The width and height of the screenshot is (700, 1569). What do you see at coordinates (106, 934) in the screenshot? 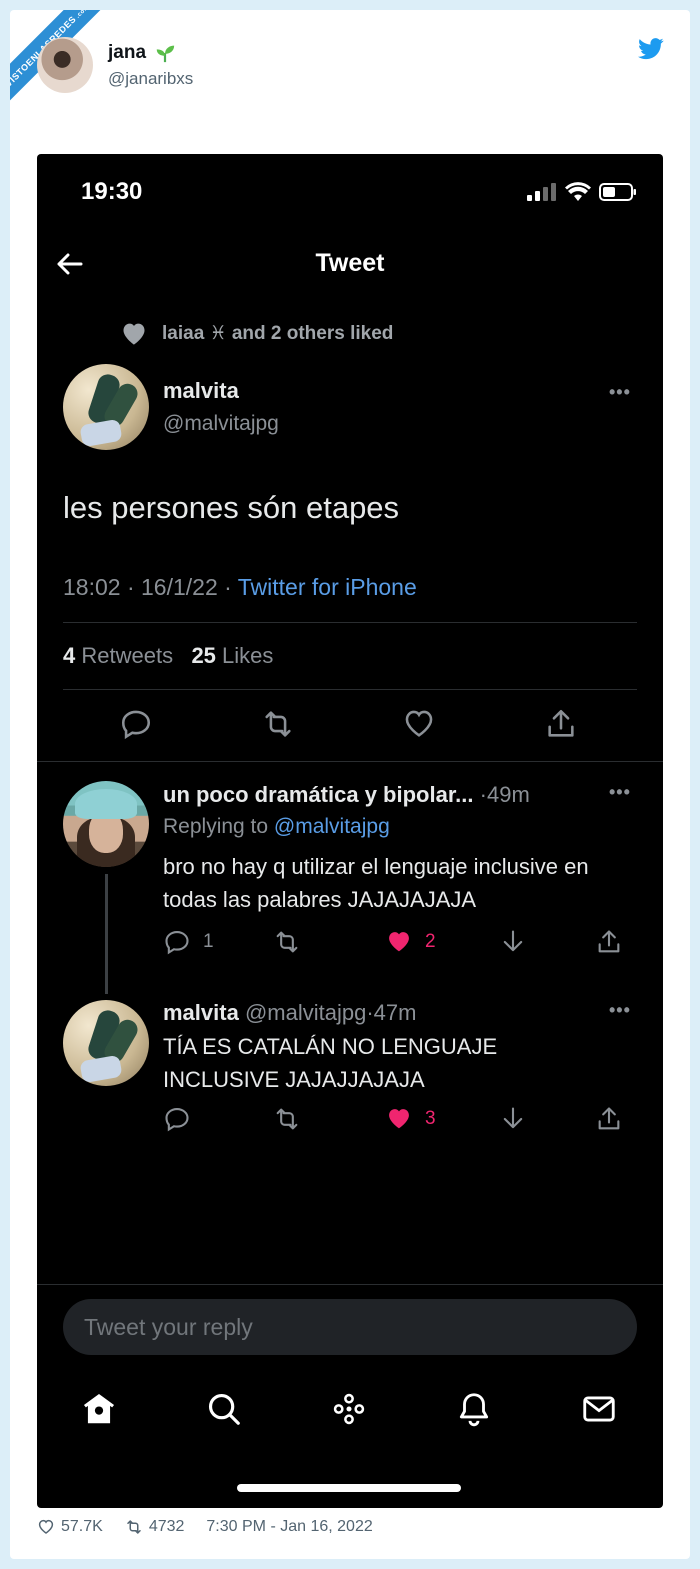
I see `thread-line` at bounding box center [106, 934].